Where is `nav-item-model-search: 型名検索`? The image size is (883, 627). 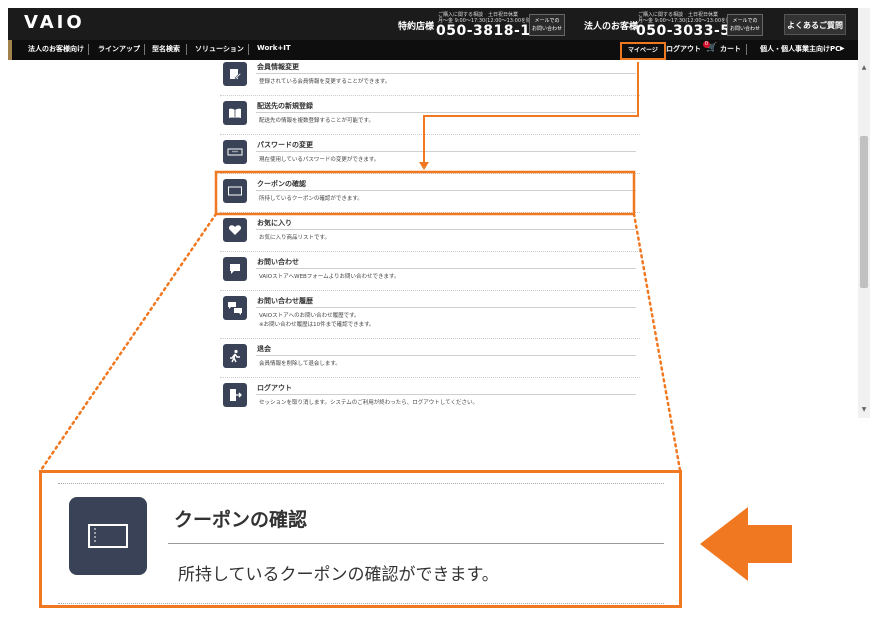
nav-item-model-search: 型名検索 is located at coordinates (166, 49).